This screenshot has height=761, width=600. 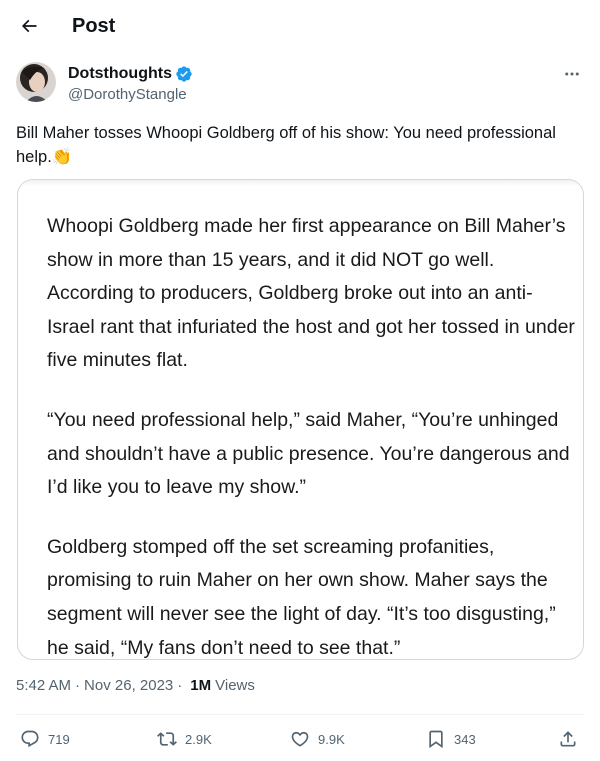 What do you see at coordinates (235, 685) in the screenshot?
I see `views-label: Views` at bounding box center [235, 685].